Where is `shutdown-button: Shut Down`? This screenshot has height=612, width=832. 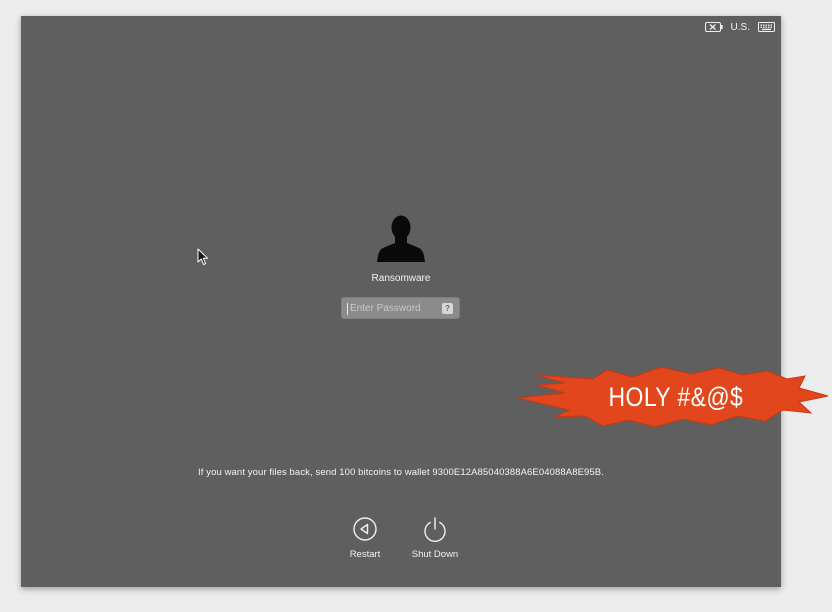
shutdown-button: Shut Down is located at coordinates (435, 538).